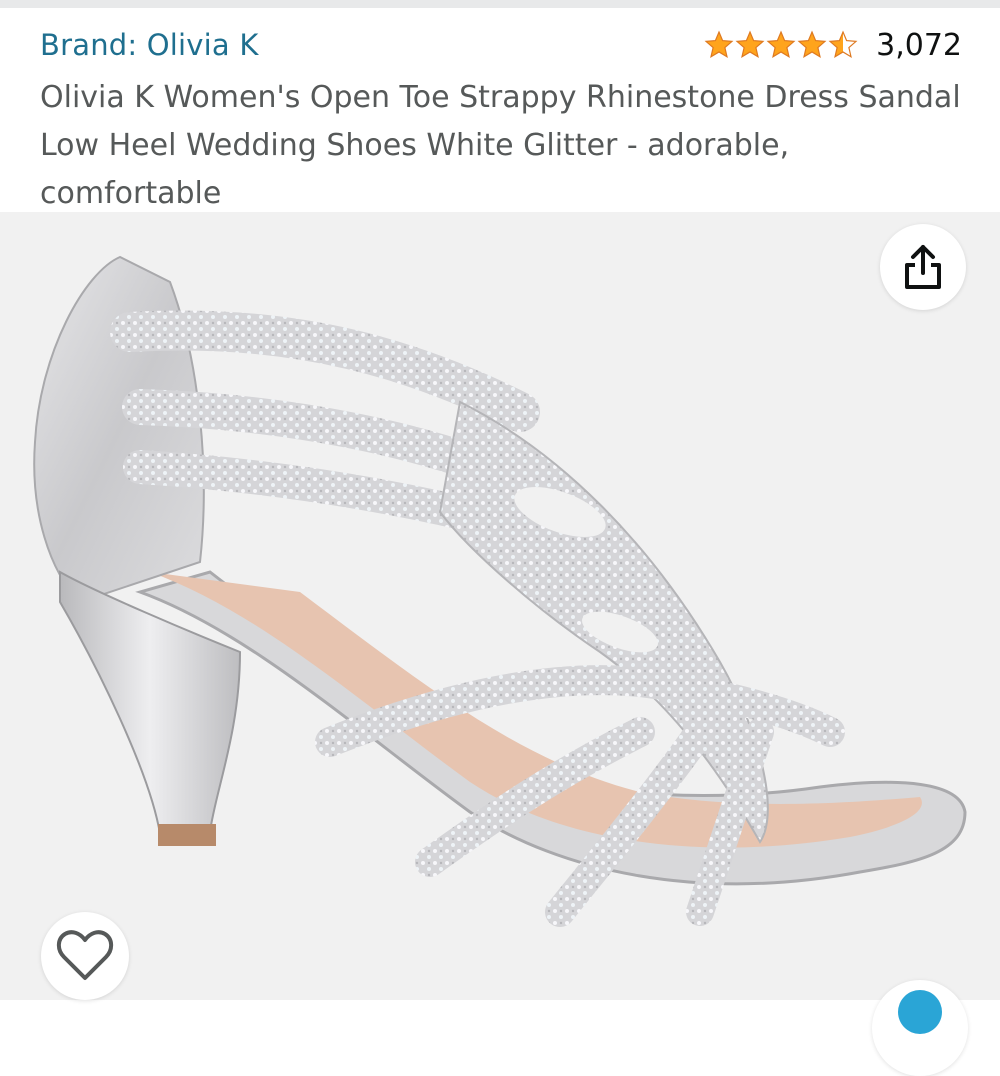  I want to click on action-icon, so click(920, 1012).